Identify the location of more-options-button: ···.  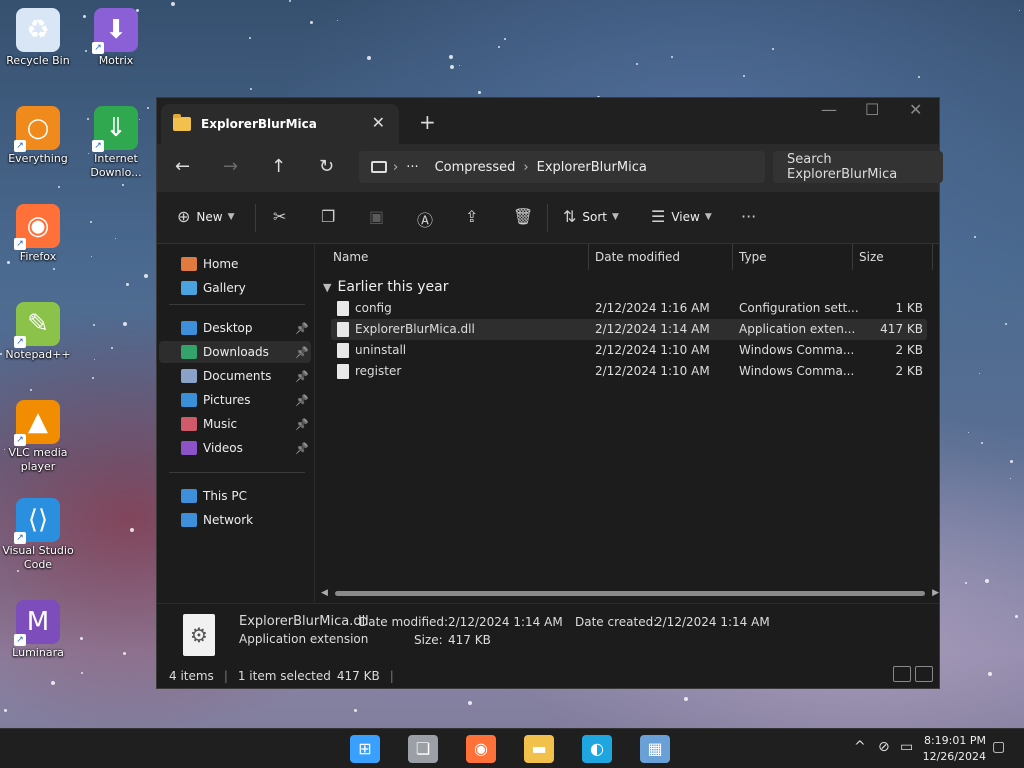
(748, 216).